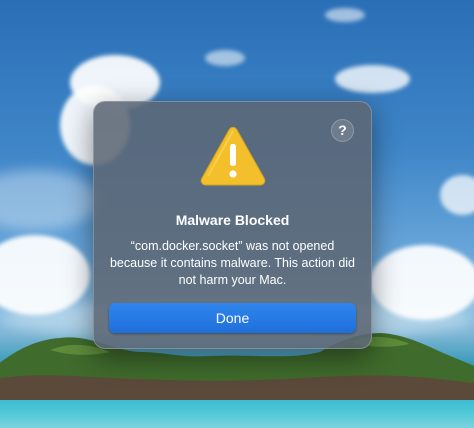 The height and width of the screenshot is (428, 474). What do you see at coordinates (233, 156) in the screenshot?
I see `warning-triangle-icon` at bounding box center [233, 156].